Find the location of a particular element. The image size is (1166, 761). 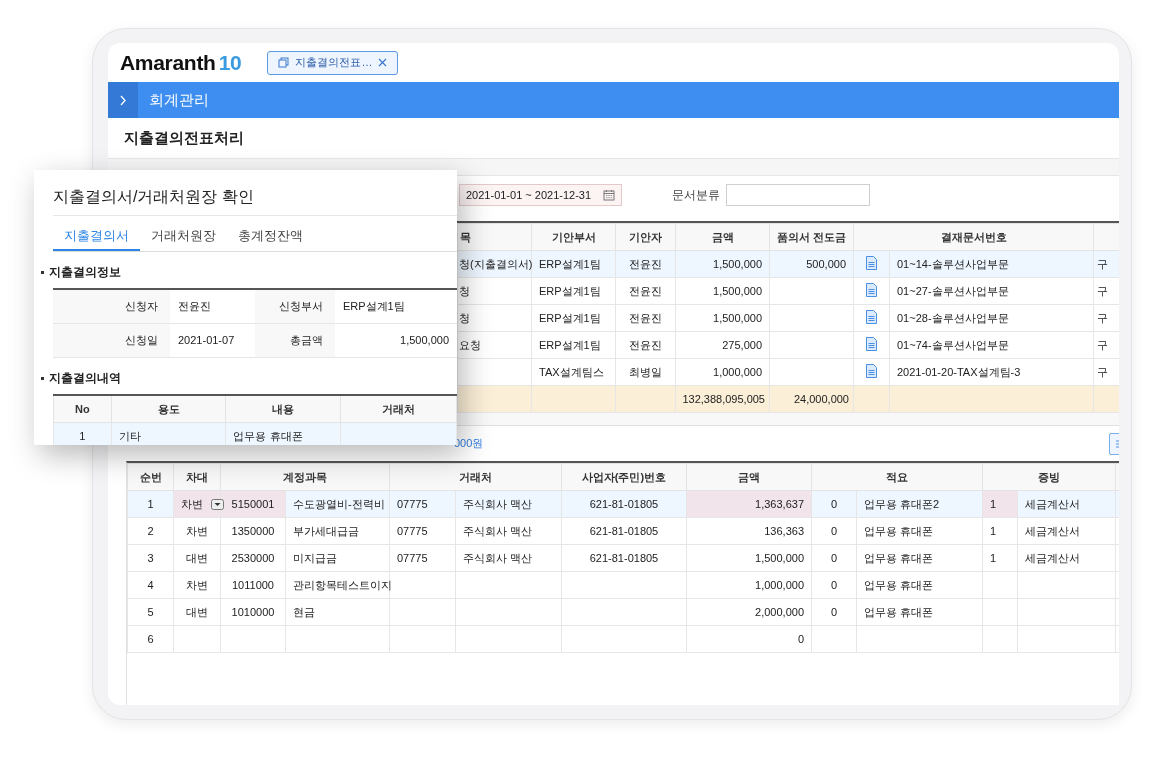

table-row: 2 차변 1350000 부가세대급금 07775 주식회사 맥산 621-81-01805 136,363 0 업무용 휴대폰 1 세금계산서 is located at coordinates (623, 531).